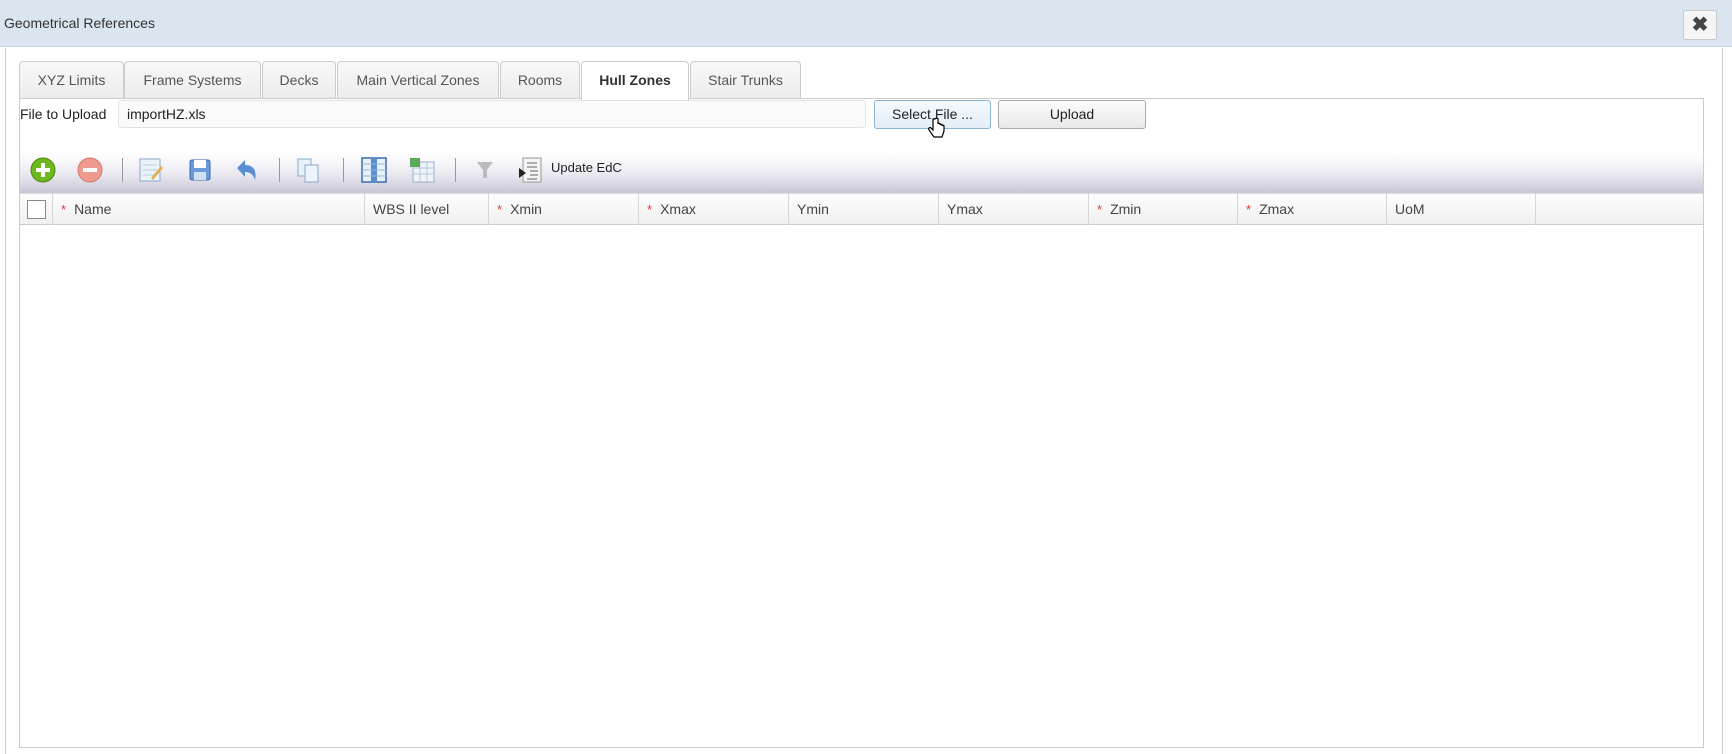 The width and height of the screenshot is (1732, 754). I want to click on close-icon: ✖, so click(1700, 25).